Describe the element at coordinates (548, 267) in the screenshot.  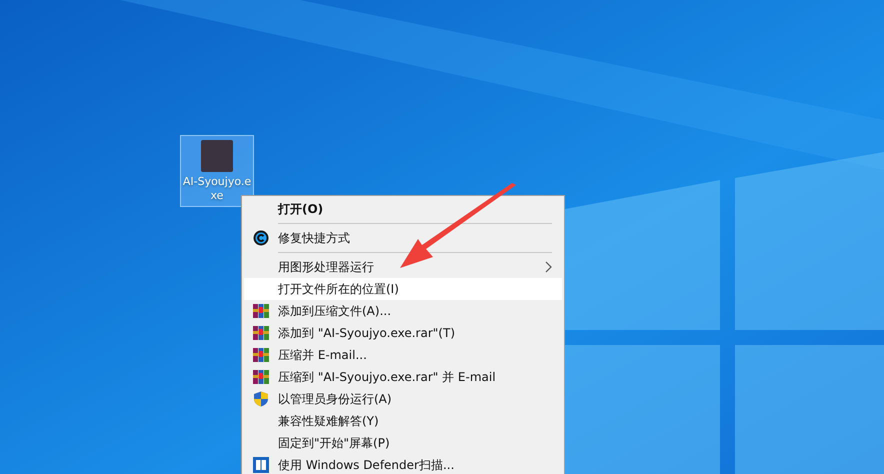
I see `chevron-right-icon` at that location.